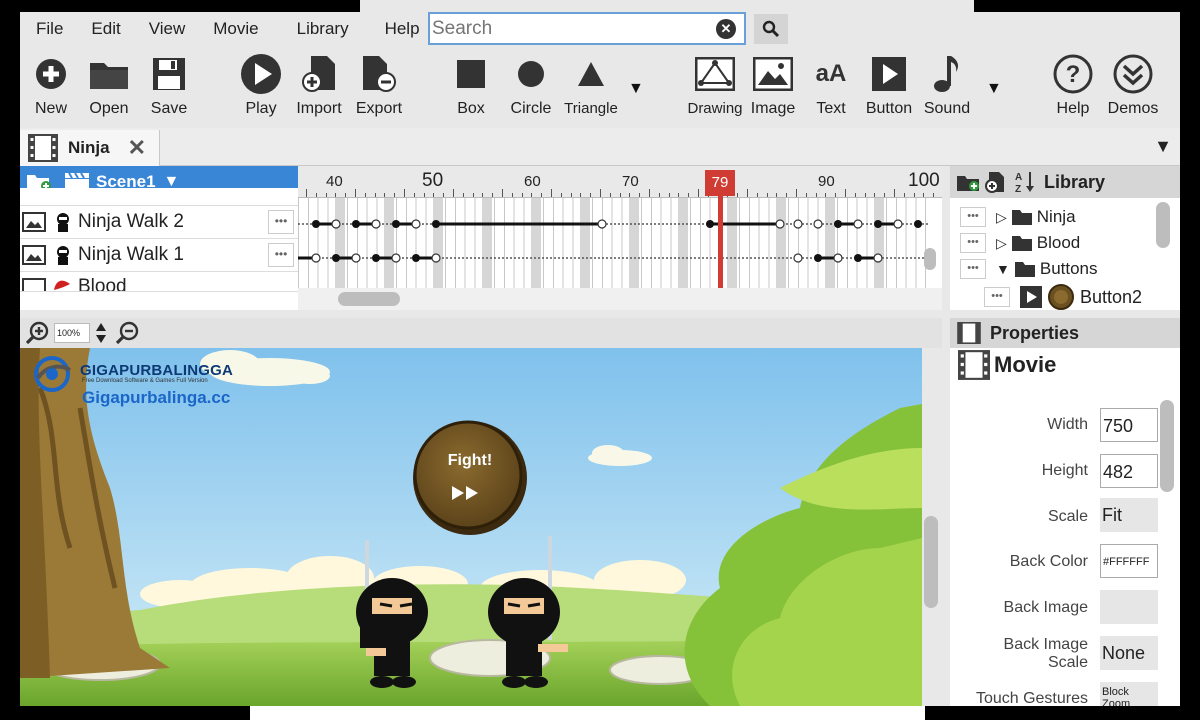 The image size is (1200, 720). What do you see at coordinates (1031, 698) in the screenshot?
I see `touch-gestures-label: Touch Gestures` at bounding box center [1031, 698].